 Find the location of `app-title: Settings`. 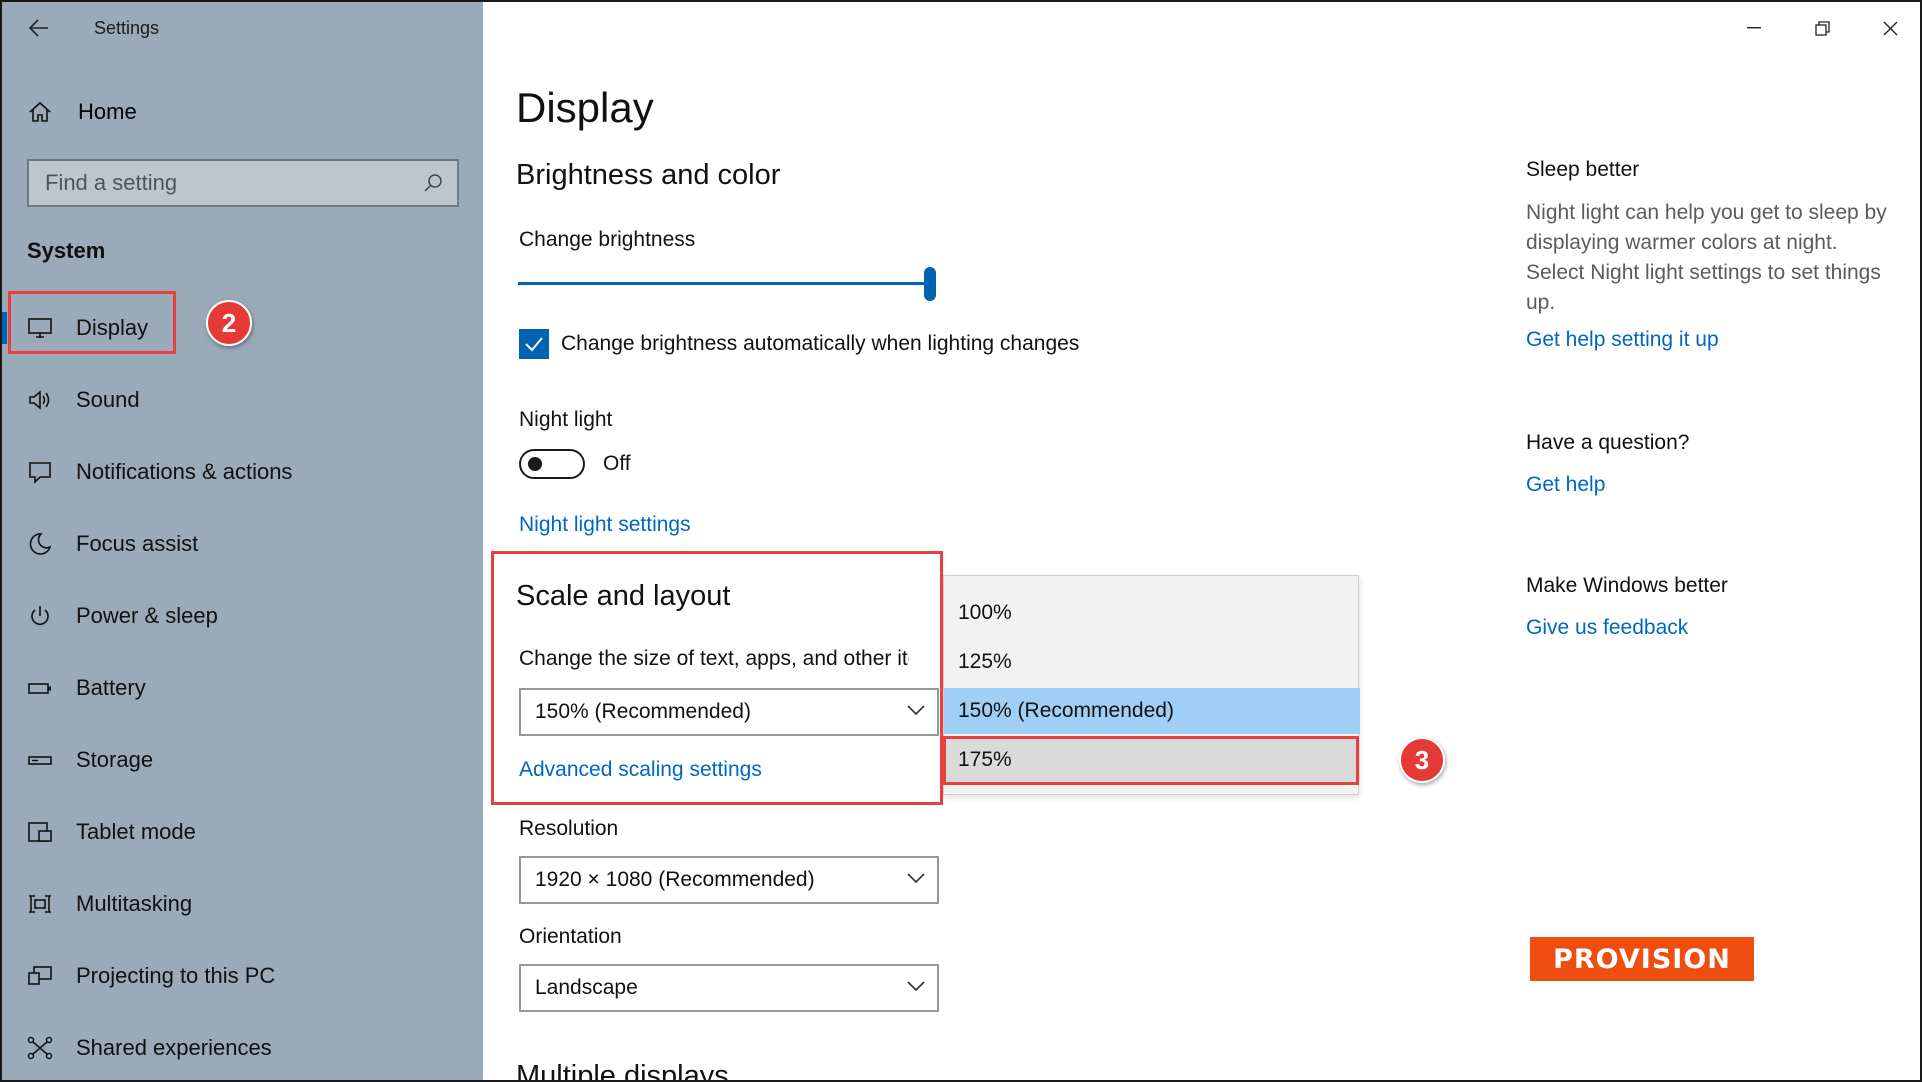

app-title: Settings is located at coordinates (127, 27).